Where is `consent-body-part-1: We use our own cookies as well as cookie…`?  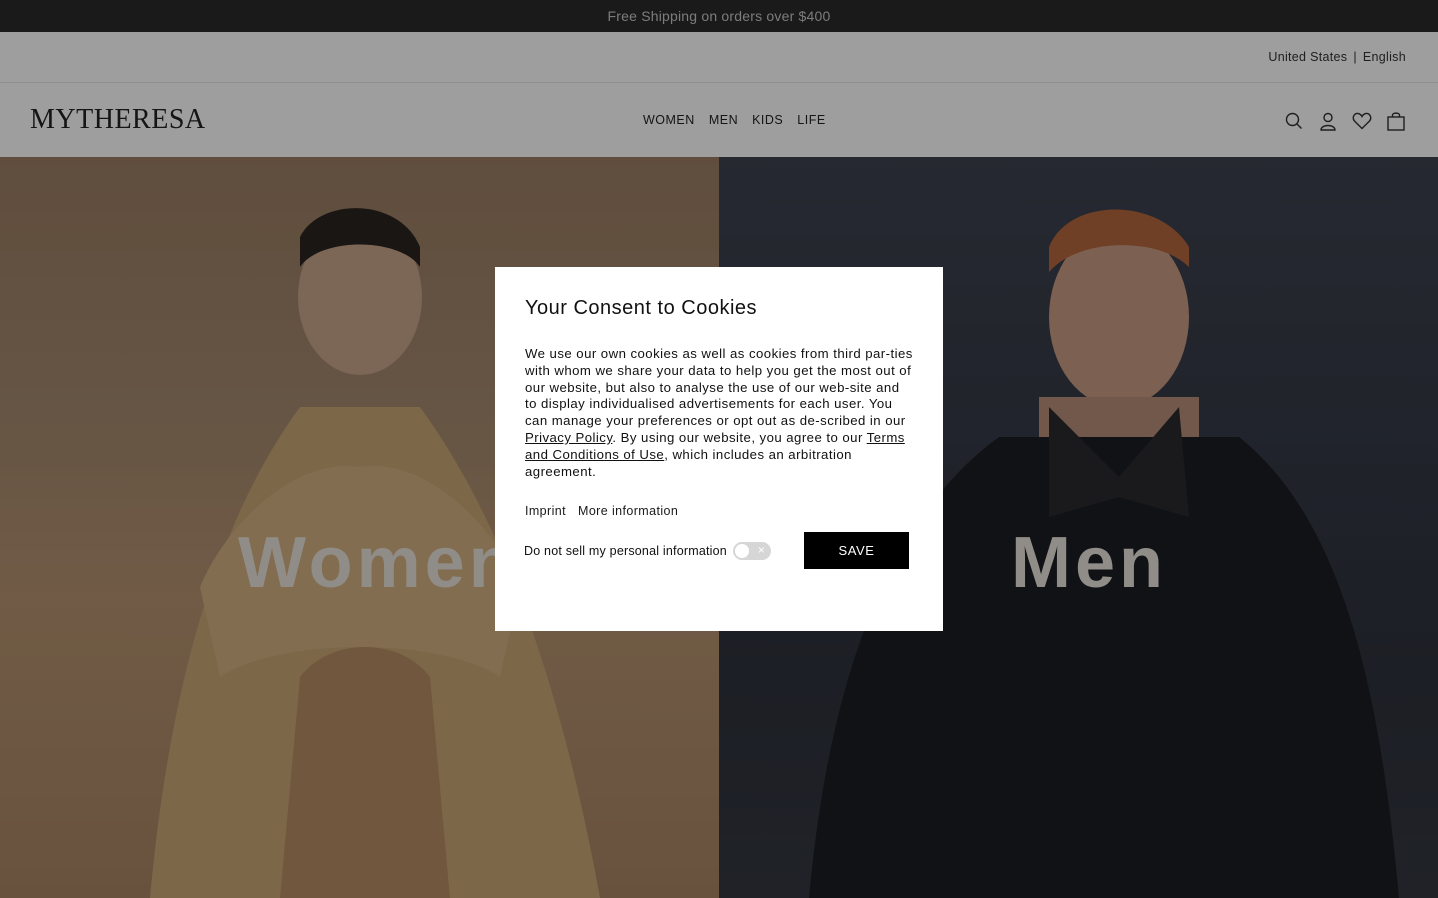 consent-body-part-1: We use our own cookies as well as cookie… is located at coordinates (719, 387).